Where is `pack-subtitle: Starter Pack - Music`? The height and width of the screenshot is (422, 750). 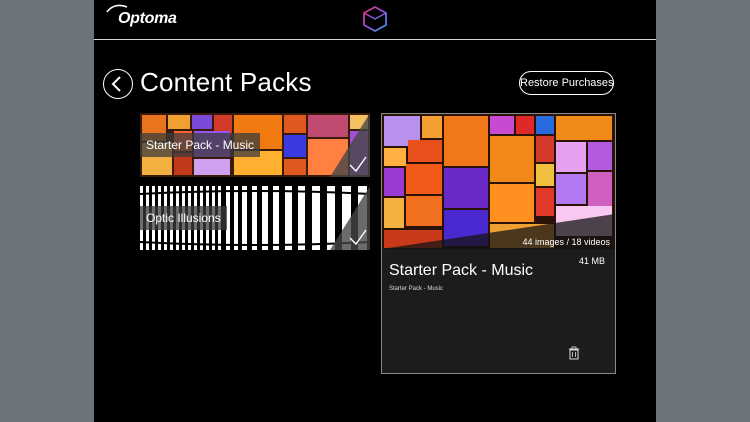 pack-subtitle: Starter Pack - Music is located at coordinates (416, 289).